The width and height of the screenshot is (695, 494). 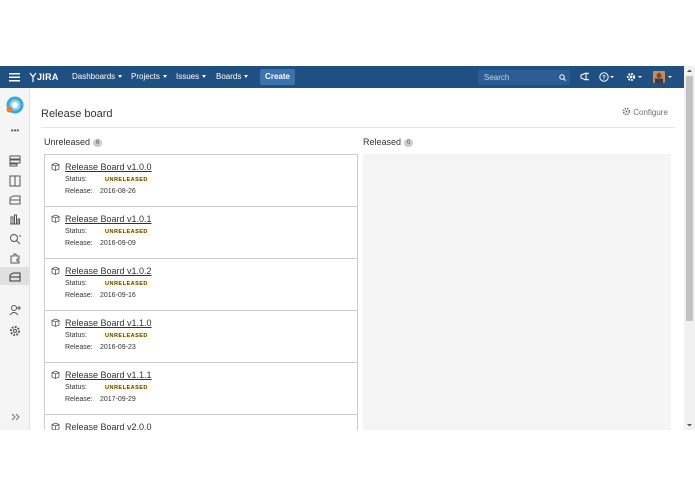 What do you see at coordinates (108, 219) in the screenshot?
I see `version-name-link: Release Board v1.0.1` at bounding box center [108, 219].